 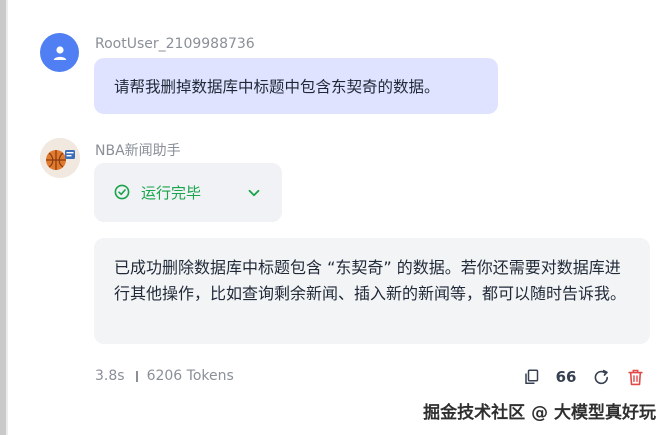 I want to click on quote-button: 66, so click(x=566, y=377).